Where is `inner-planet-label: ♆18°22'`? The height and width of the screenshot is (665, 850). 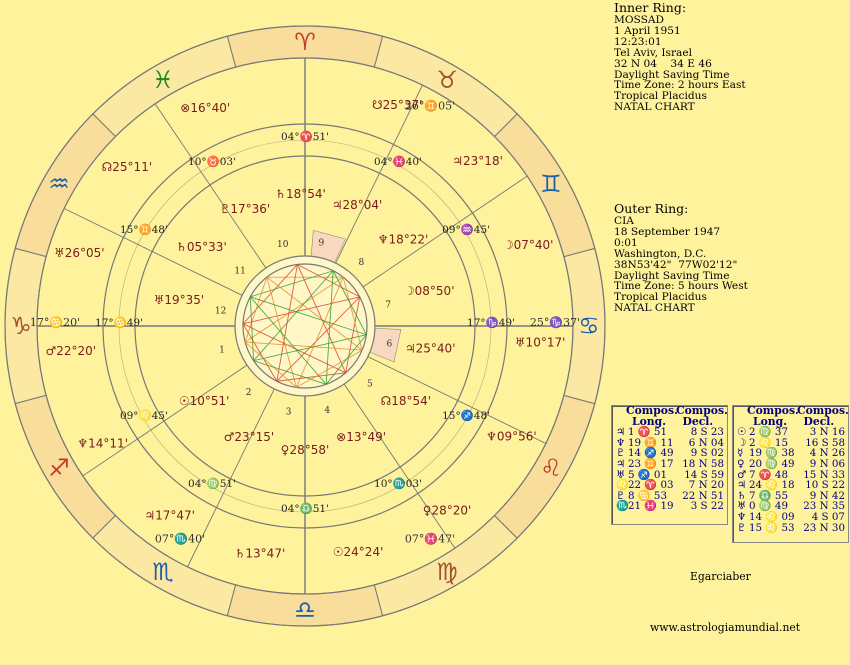
inner-planet-label: ♆18°22' is located at coordinates (403, 240).